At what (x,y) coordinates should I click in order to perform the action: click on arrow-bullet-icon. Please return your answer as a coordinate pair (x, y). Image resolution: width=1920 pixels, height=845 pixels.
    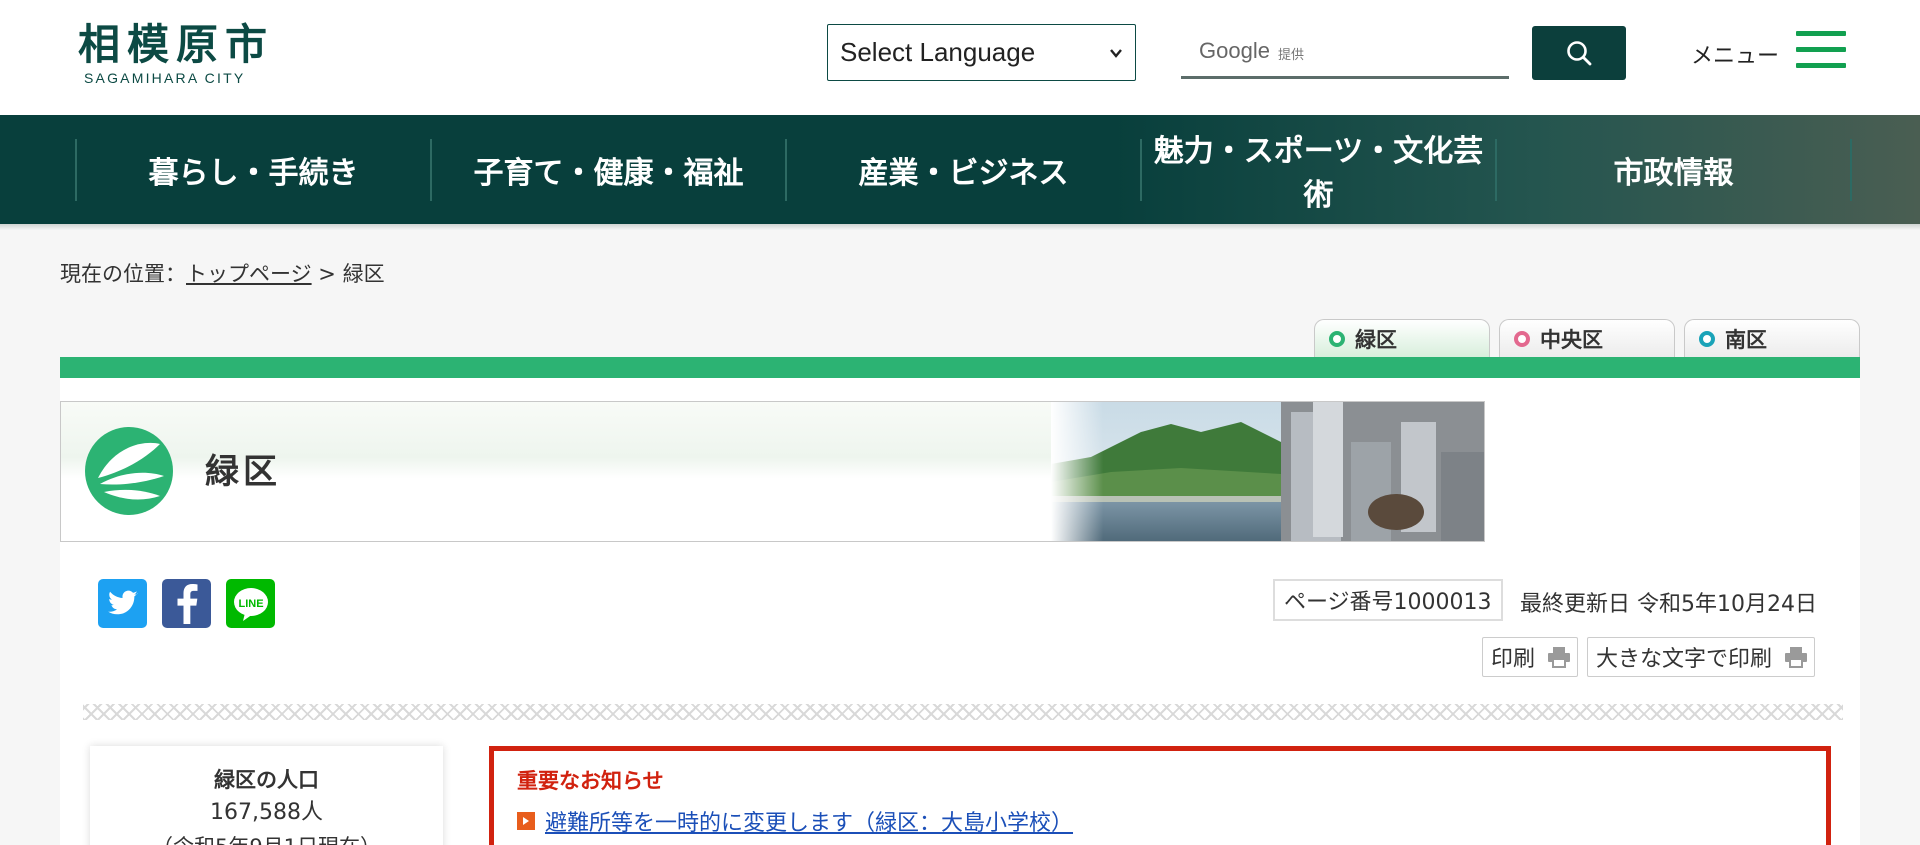
    Looking at the image, I should click on (526, 821).